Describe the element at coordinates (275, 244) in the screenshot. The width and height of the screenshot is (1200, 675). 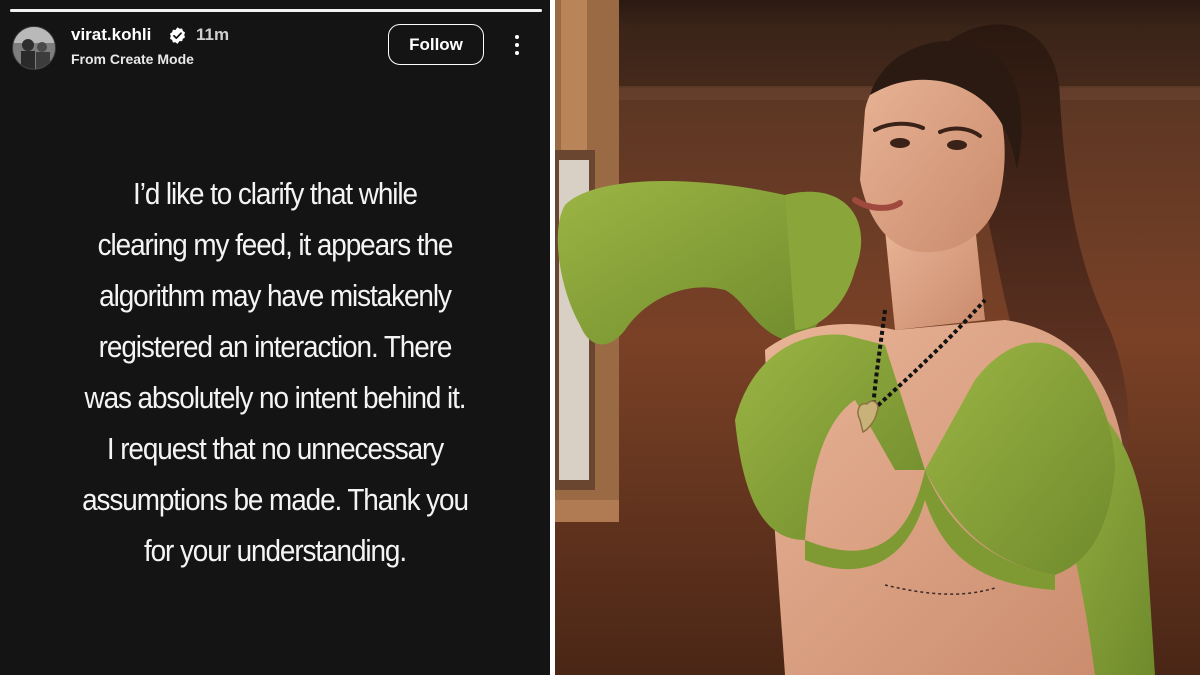
I see `story-message-line: clearing my feed, it appears the` at that location.